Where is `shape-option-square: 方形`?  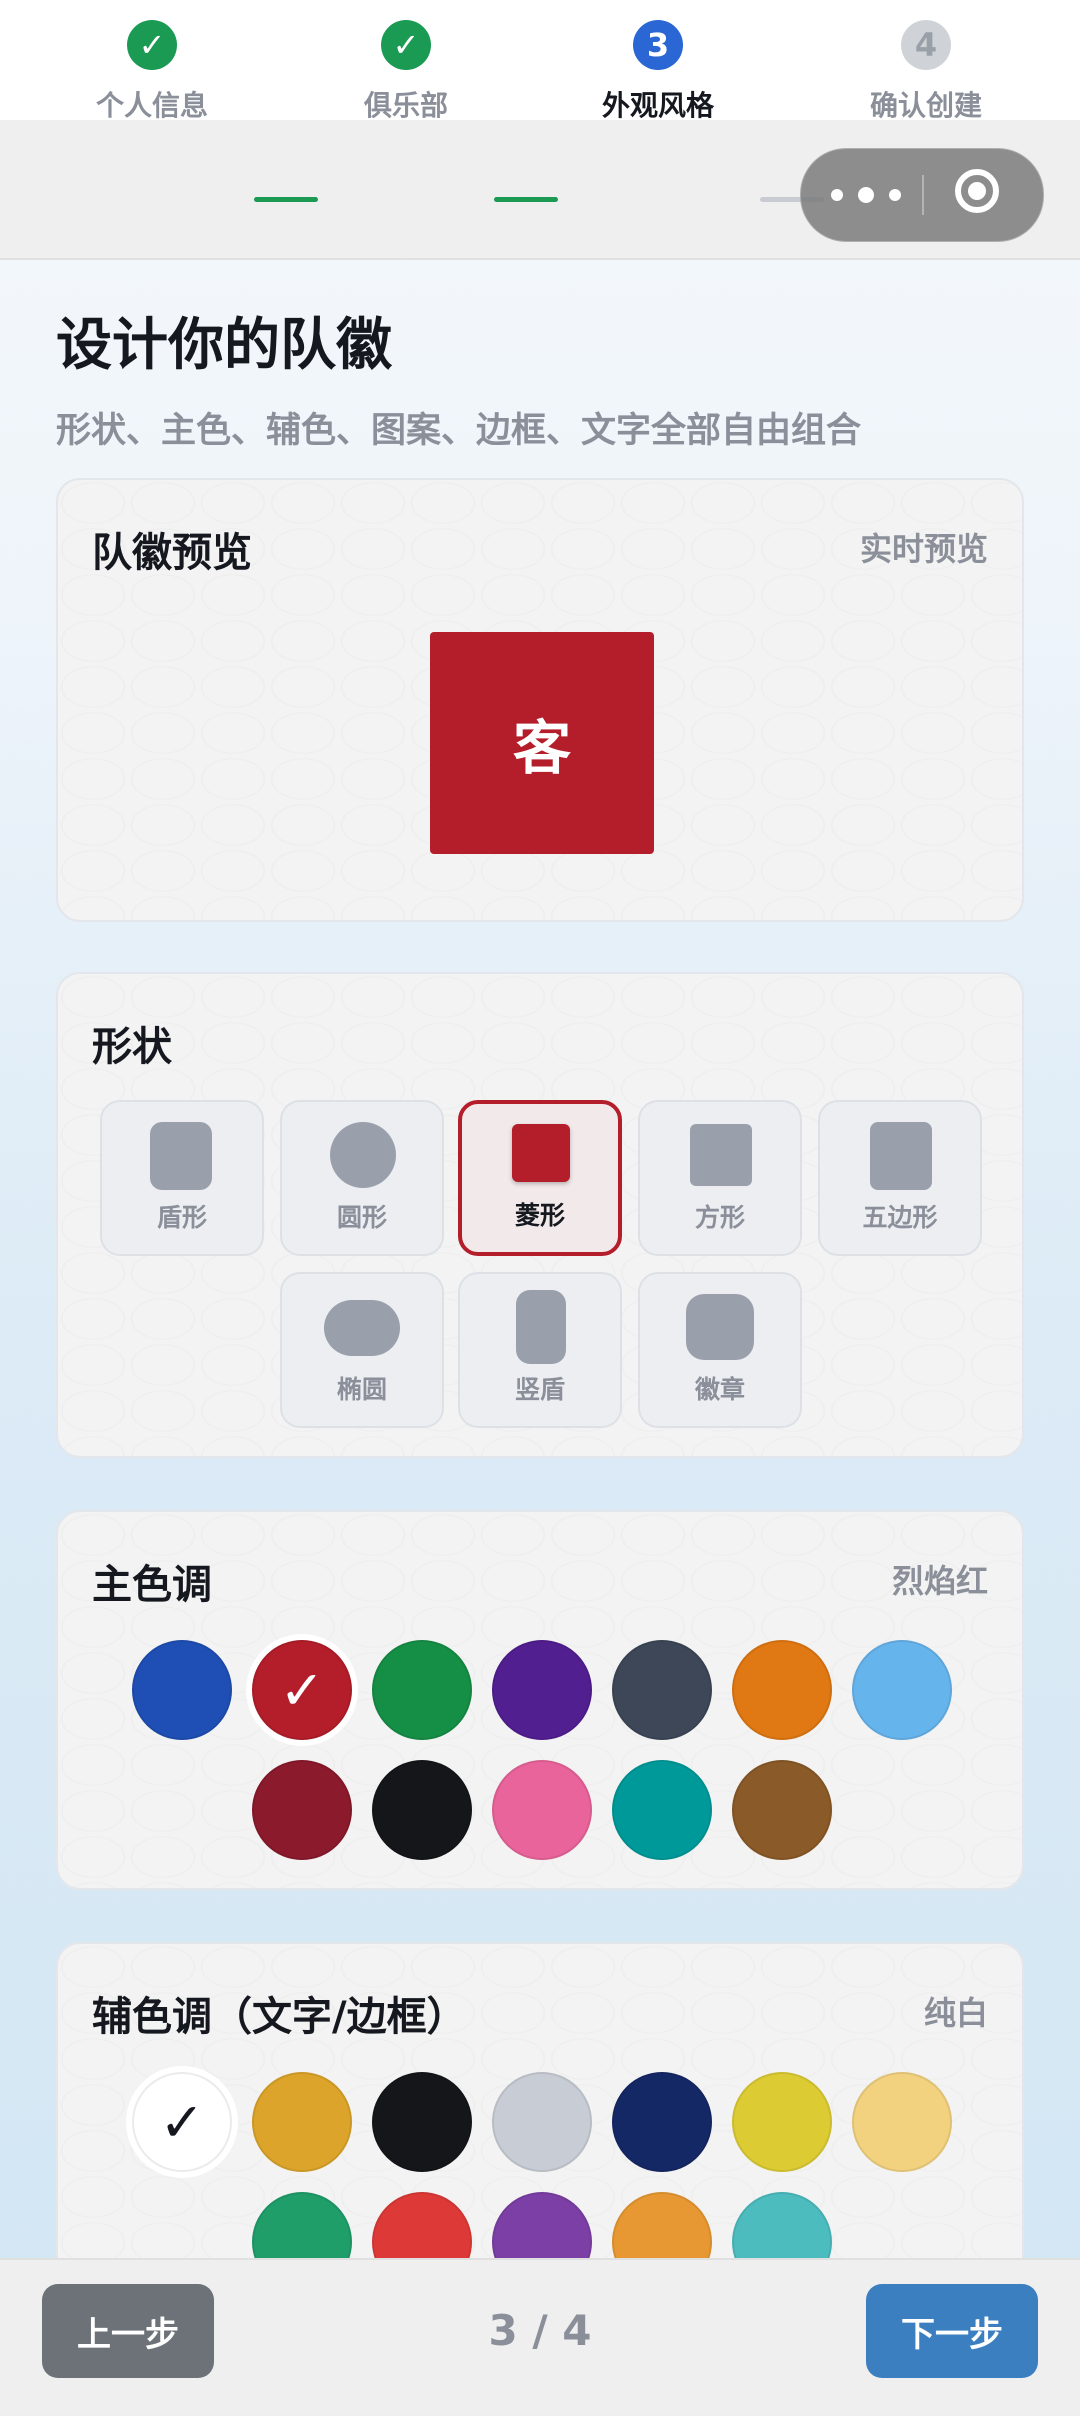
shape-option-square: 方形 is located at coordinates (720, 1178).